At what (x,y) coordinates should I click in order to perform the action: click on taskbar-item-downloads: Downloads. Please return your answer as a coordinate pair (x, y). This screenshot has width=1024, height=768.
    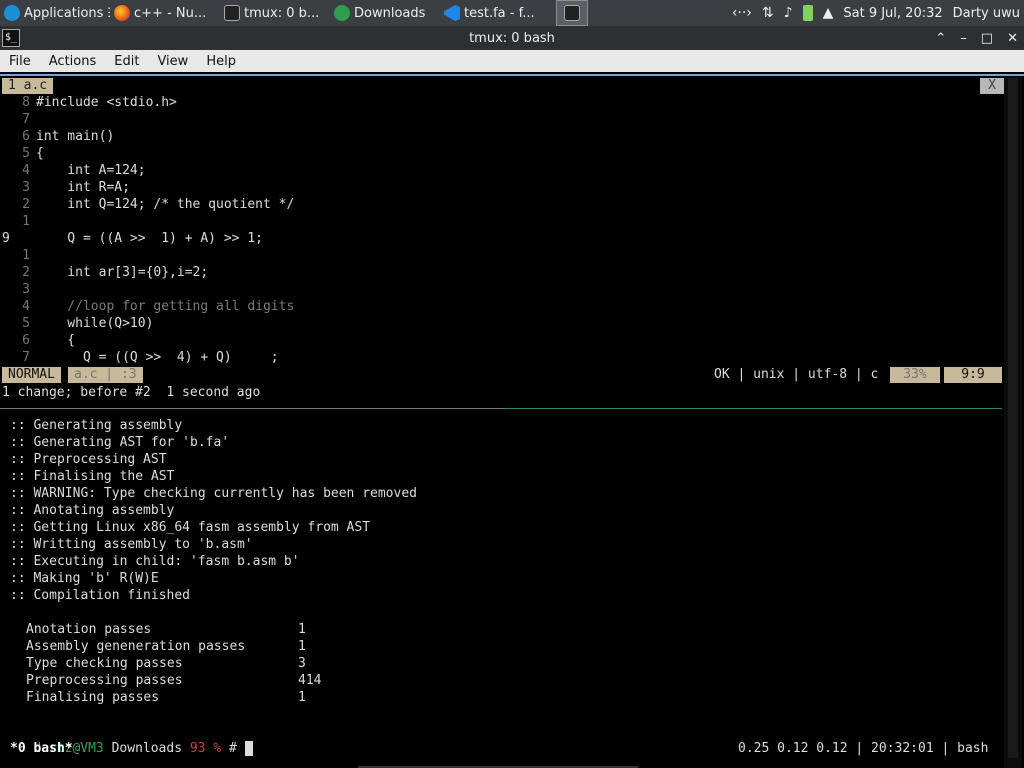
    Looking at the image, I should click on (385, 13).